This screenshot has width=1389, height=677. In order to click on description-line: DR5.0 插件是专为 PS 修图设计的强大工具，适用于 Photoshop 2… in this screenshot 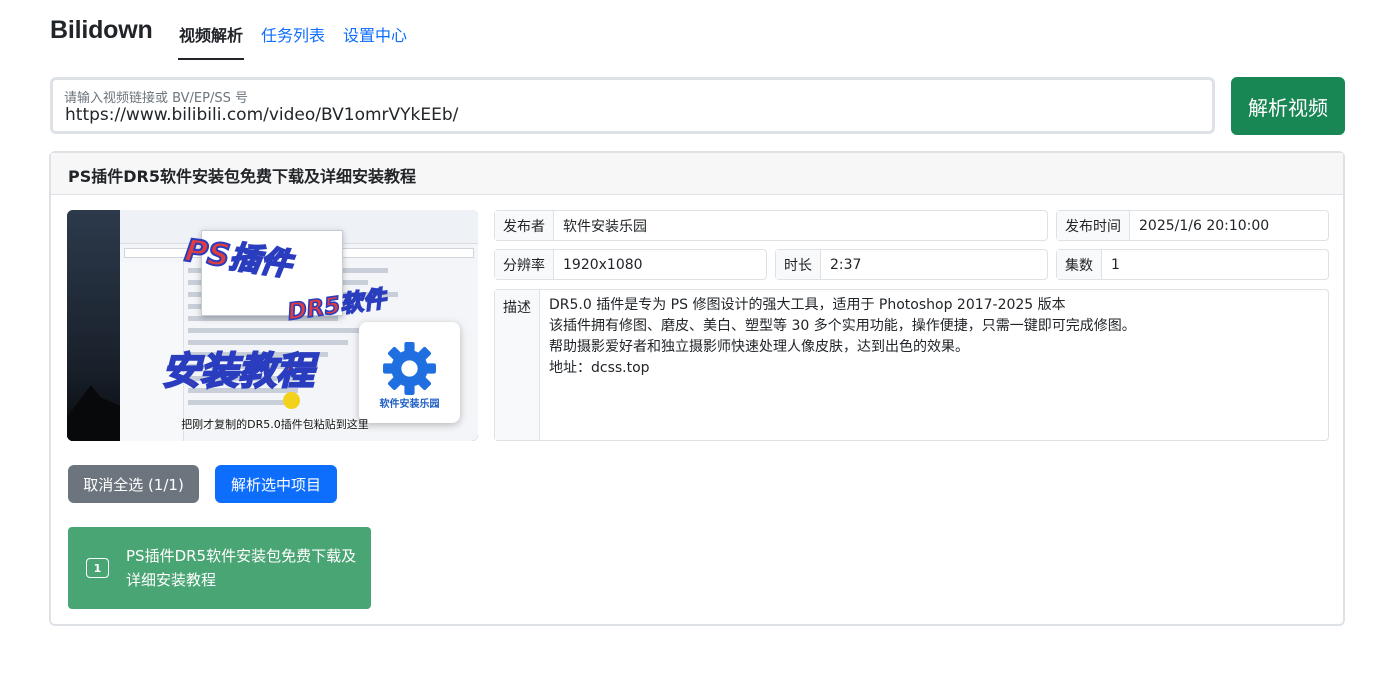, I will do `click(807, 305)`.